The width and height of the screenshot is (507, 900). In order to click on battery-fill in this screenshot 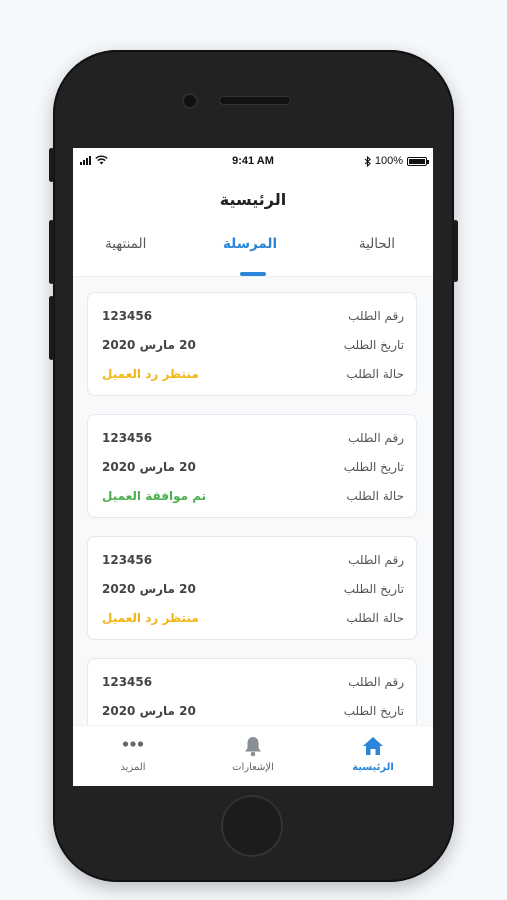, I will do `click(417, 161)`.